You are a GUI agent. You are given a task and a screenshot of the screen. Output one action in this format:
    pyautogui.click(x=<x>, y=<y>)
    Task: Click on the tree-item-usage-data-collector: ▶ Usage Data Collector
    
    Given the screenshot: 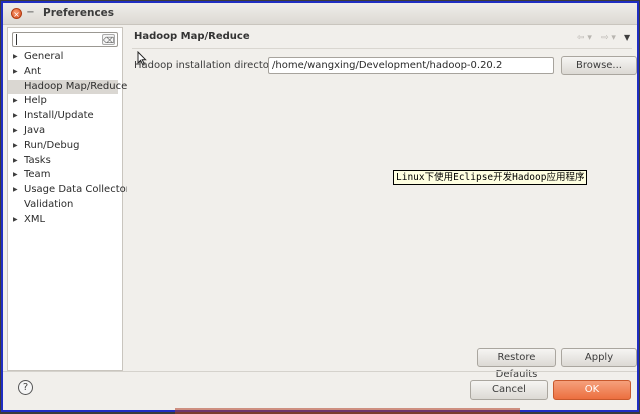 What is the action you would take?
    pyautogui.click(x=69, y=190)
    